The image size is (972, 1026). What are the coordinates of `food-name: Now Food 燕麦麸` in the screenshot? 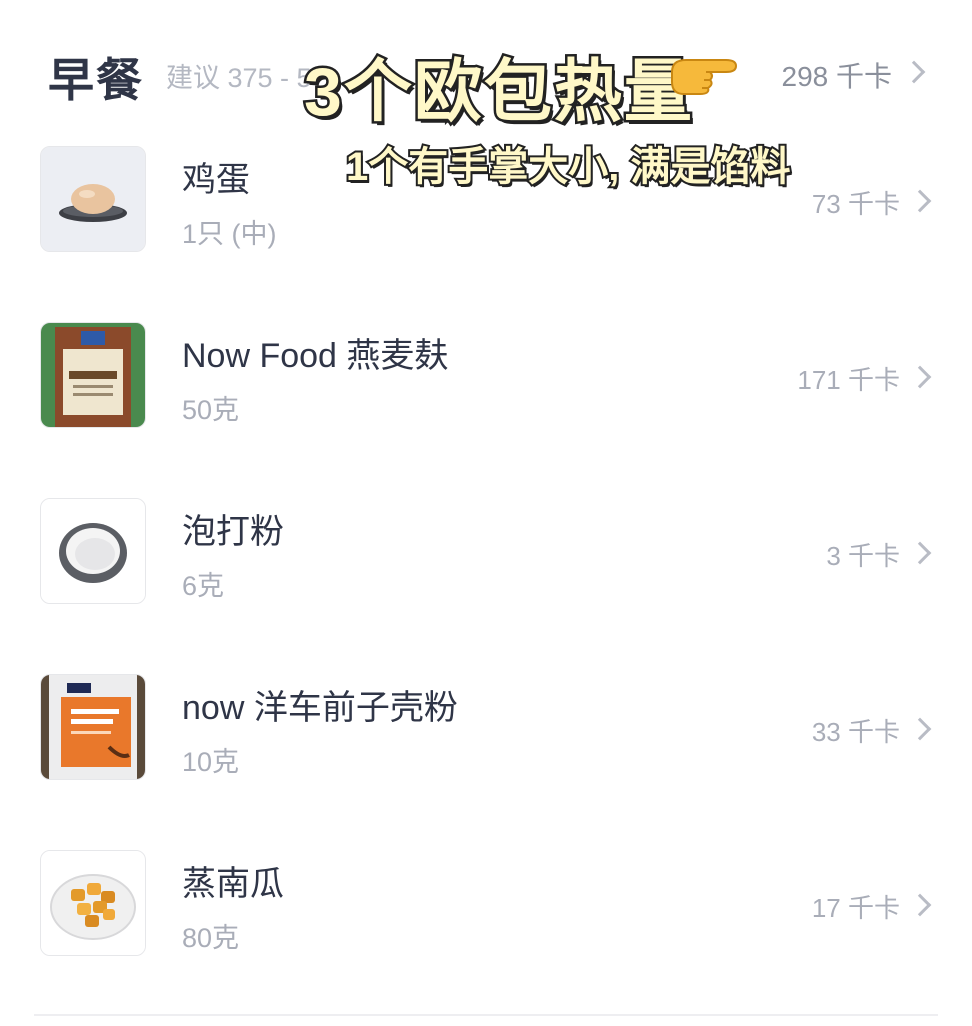 It's located at (315, 356).